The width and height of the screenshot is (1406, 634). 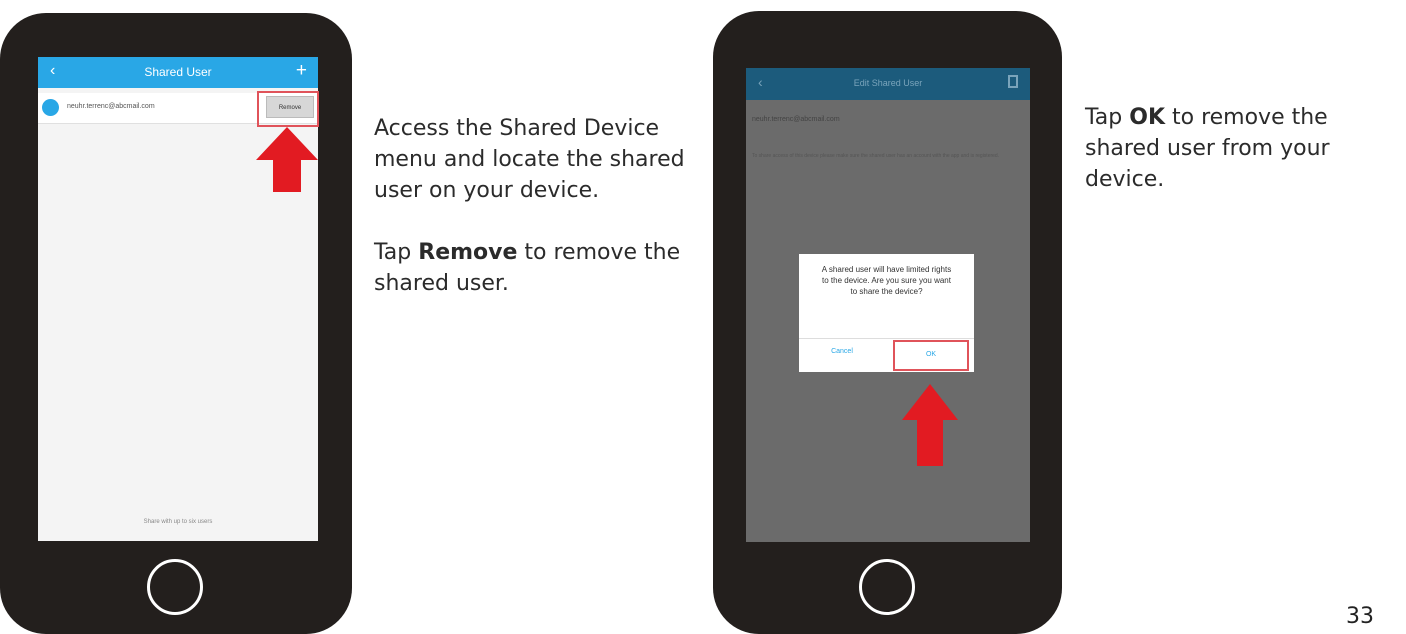 I want to click on page-title: Shared User, so click(x=178, y=72).